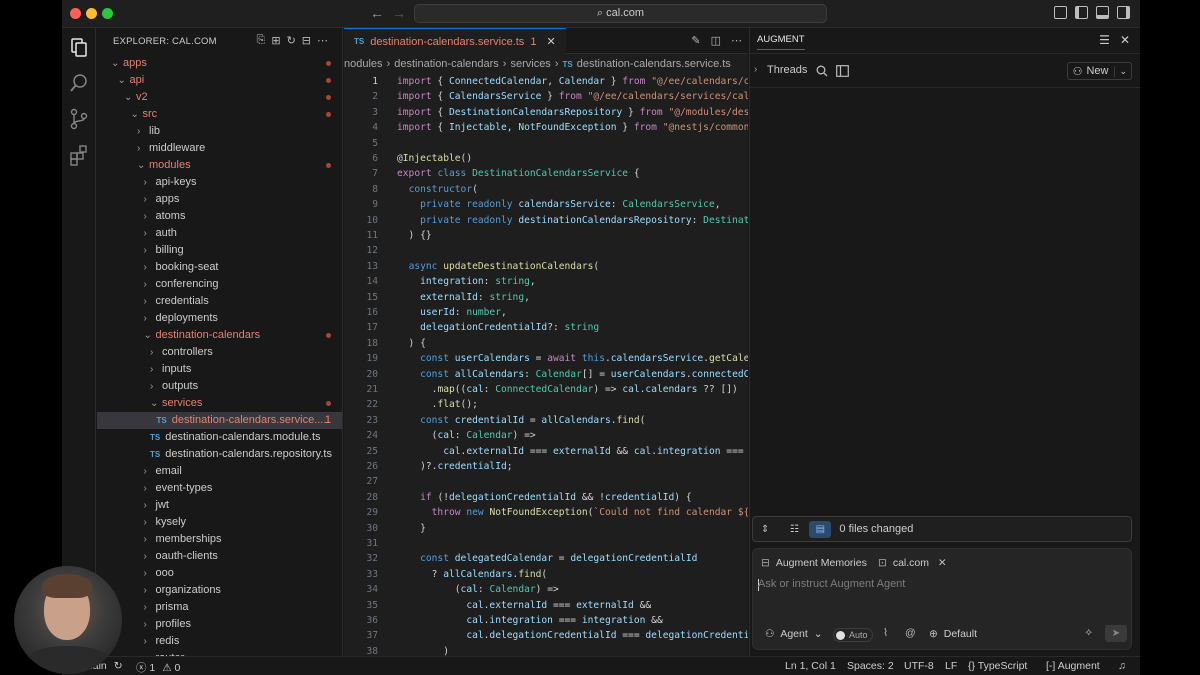 The height and width of the screenshot is (675, 1200). What do you see at coordinates (219, 471) in the screenshot?
I see `tree-folder: › email` at bounding box center [219, 471].